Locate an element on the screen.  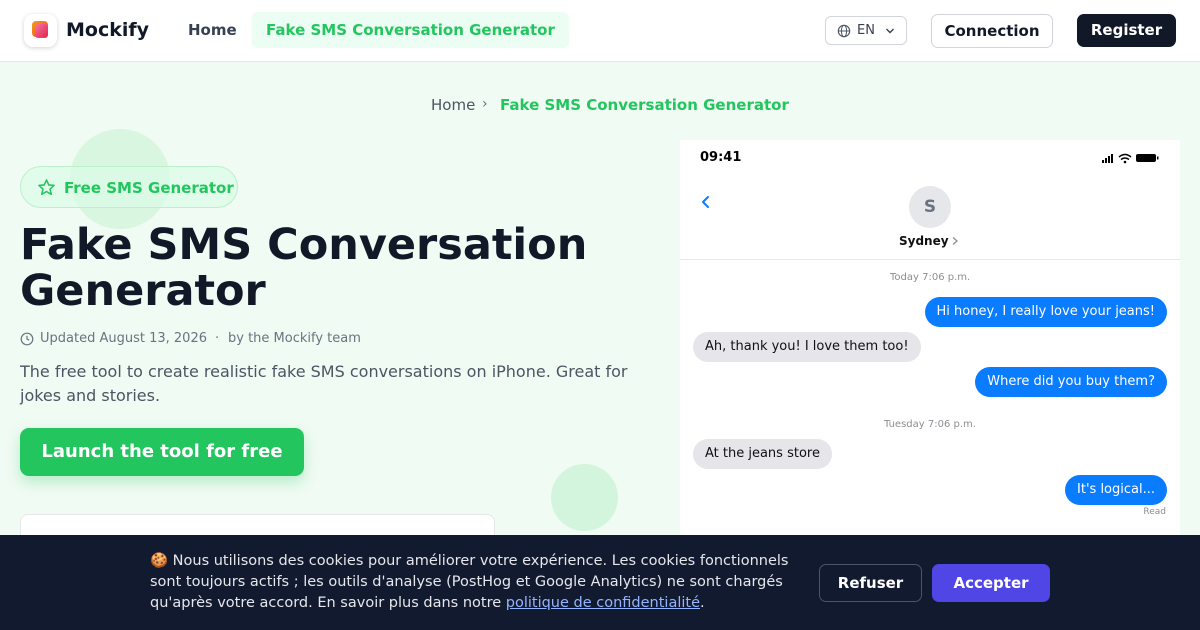
message-bubble-incoming: Ah, thank you! I love them too! is located at coordinates (807, 347).